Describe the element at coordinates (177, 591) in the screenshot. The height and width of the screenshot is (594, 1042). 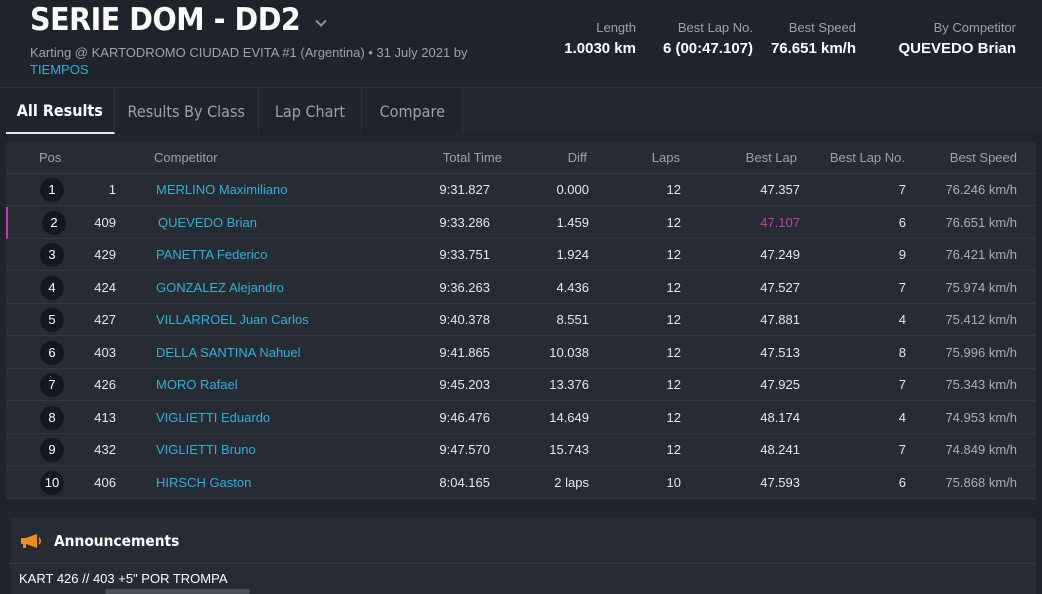
I see `horizontal-scrollbar` at that location.